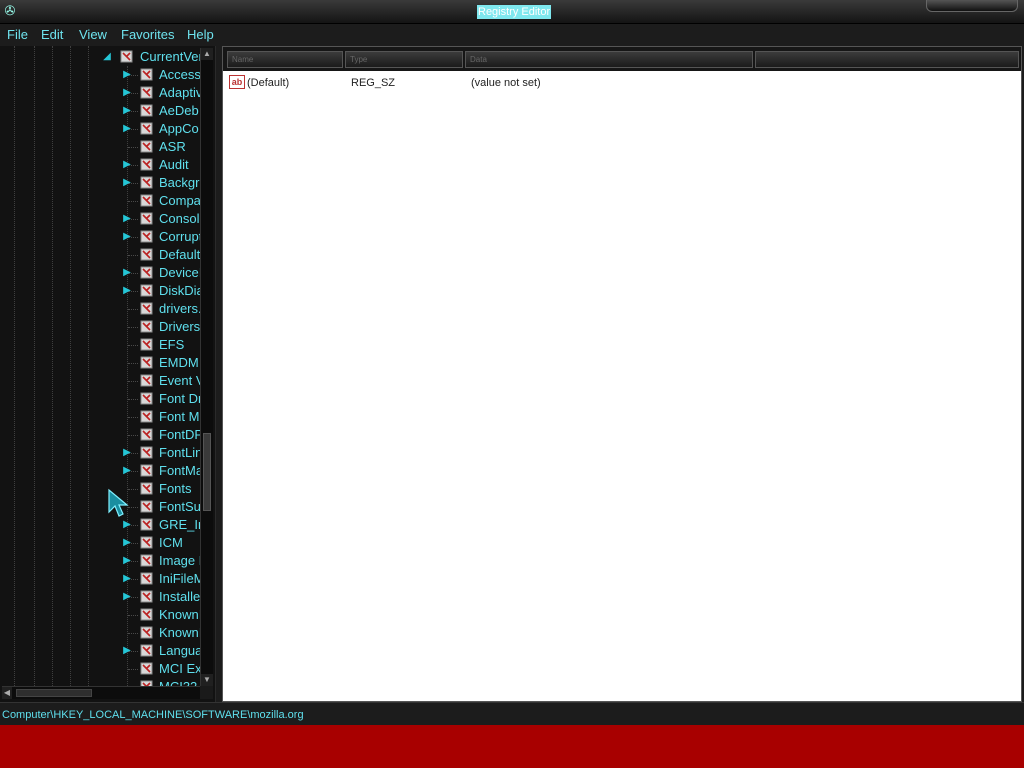 The width and height of the screenshot is (1024, 768). I want to click on tree-node: Font M, so click(100, 417).